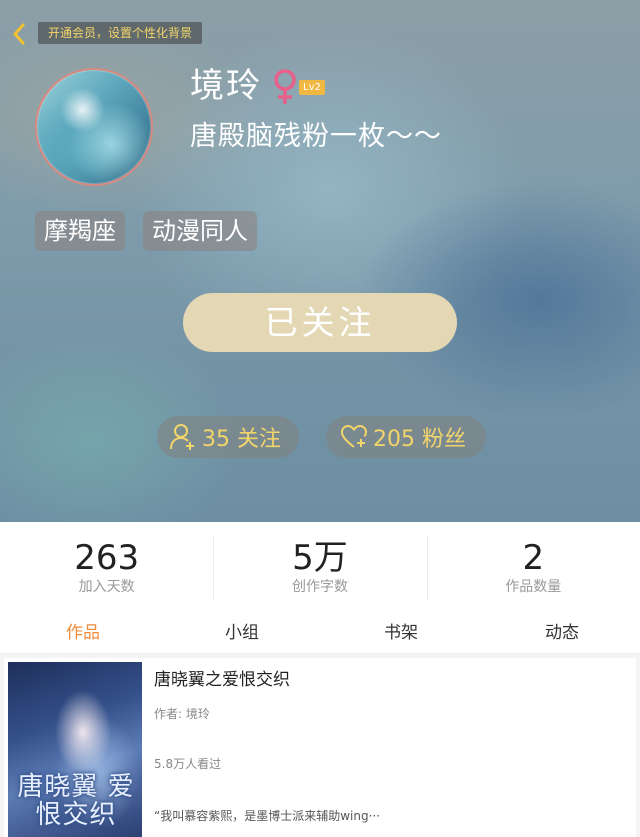  Describe the element at coordinates (242, 633) in the screenshot. I see `tab-groups: 小组` at that location.